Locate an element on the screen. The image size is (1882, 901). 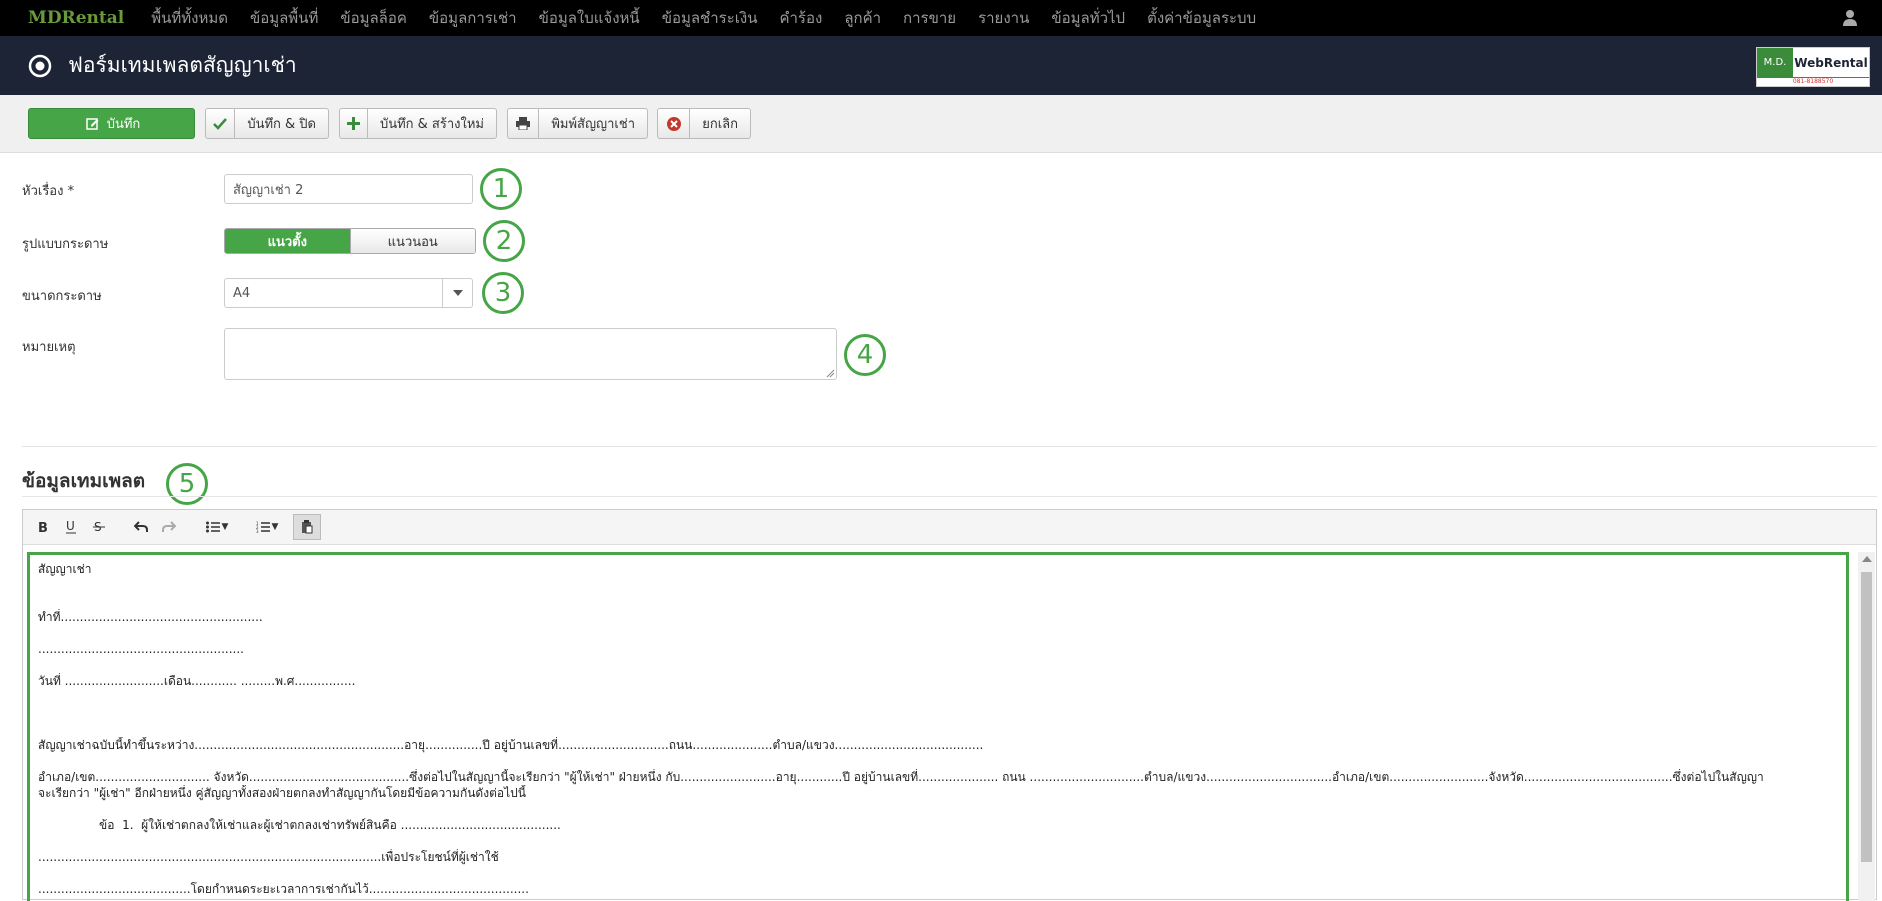
scroll-up-icon is located at coordinates (1867, 559).